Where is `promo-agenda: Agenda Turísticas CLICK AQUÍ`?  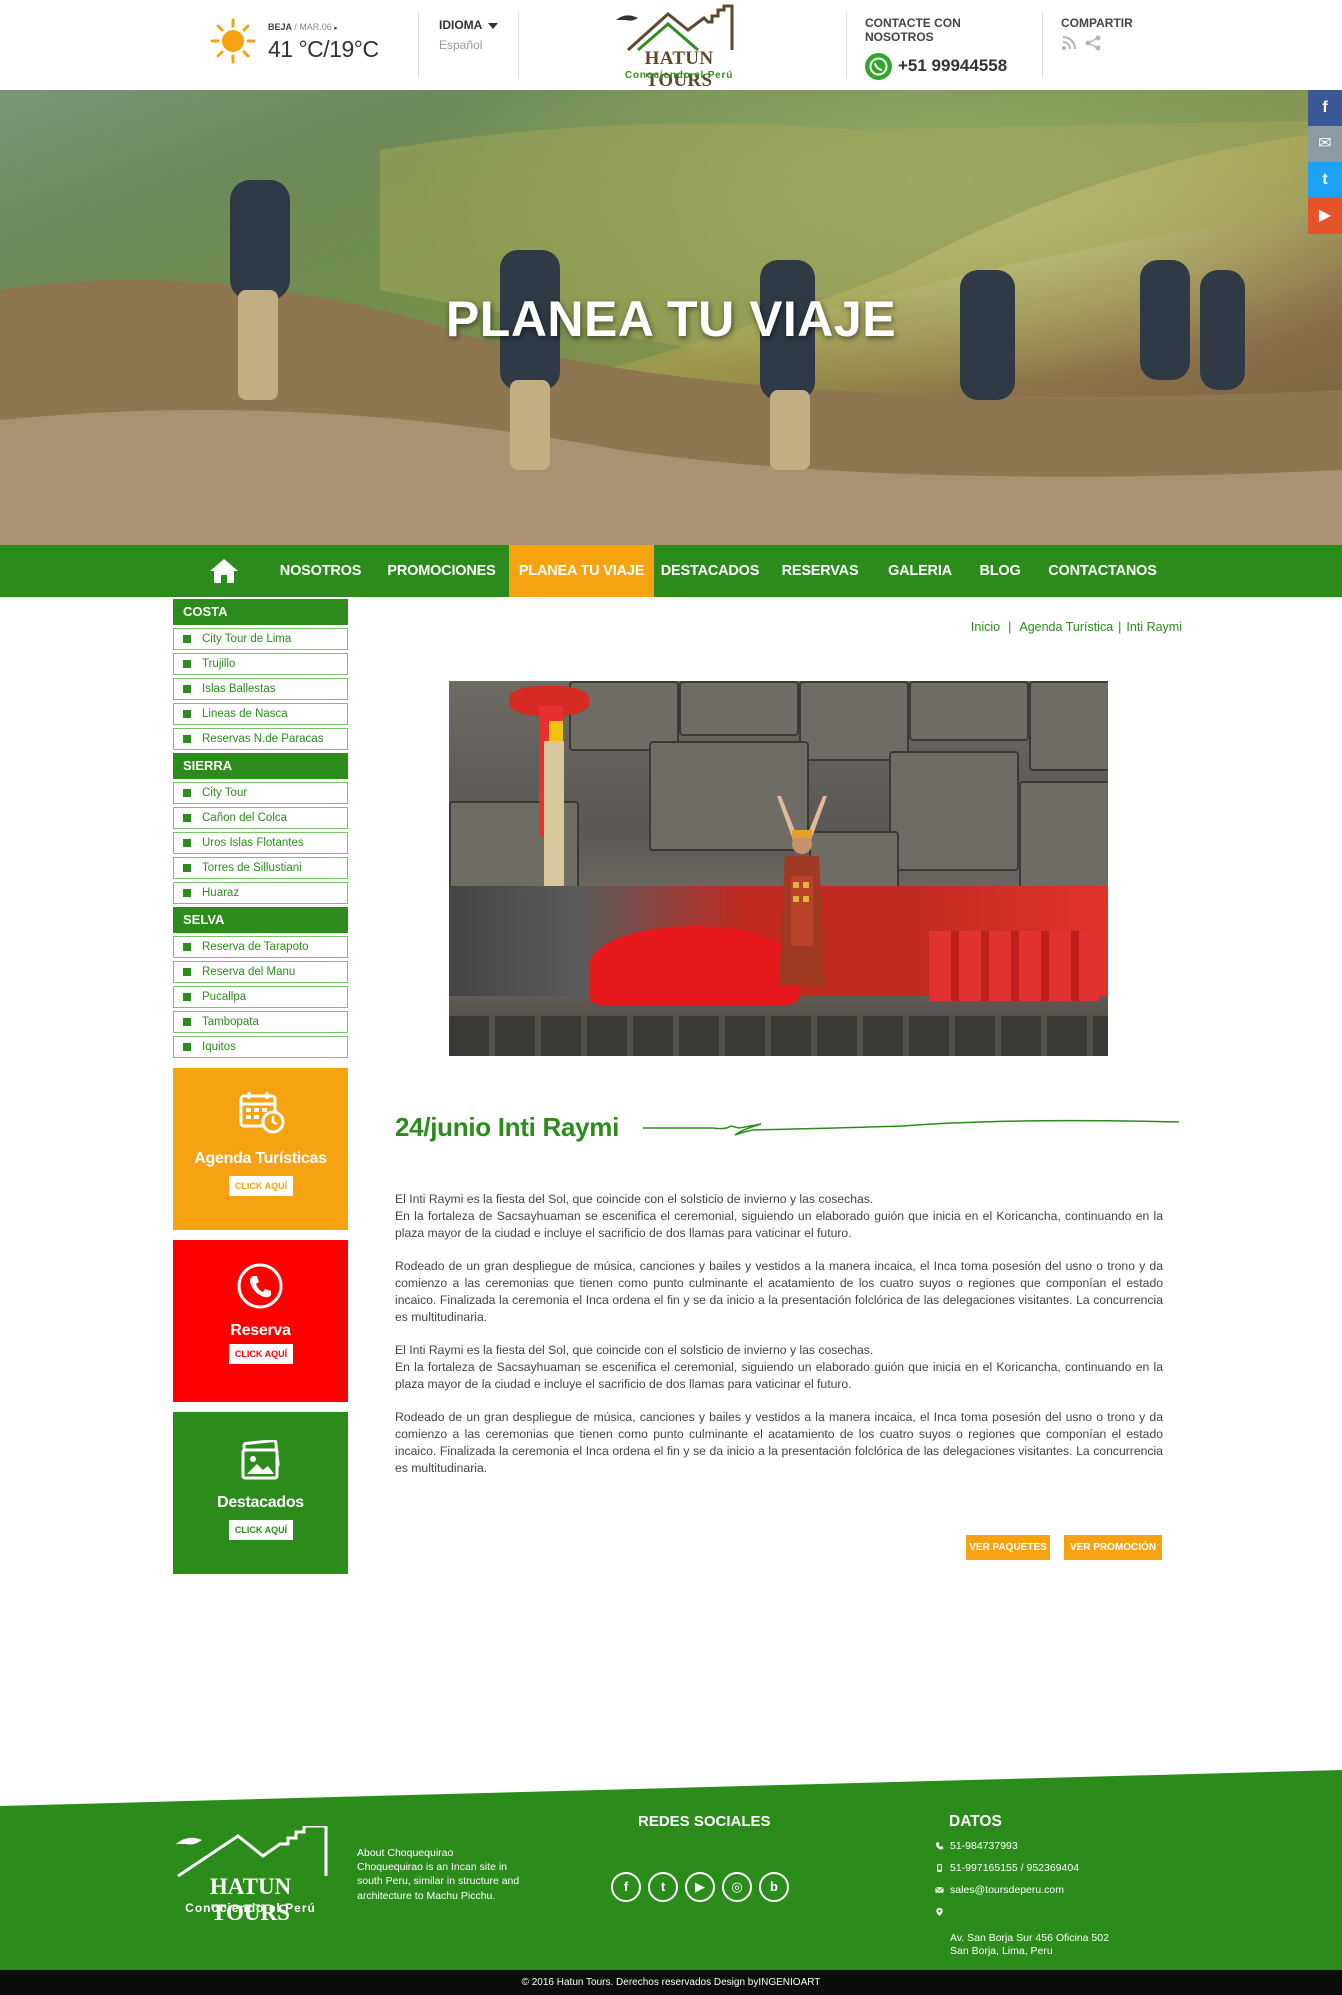
promo-agenda: Agenda Turísticas CLICK AQUÍ is located at coordinates (260, 1149).